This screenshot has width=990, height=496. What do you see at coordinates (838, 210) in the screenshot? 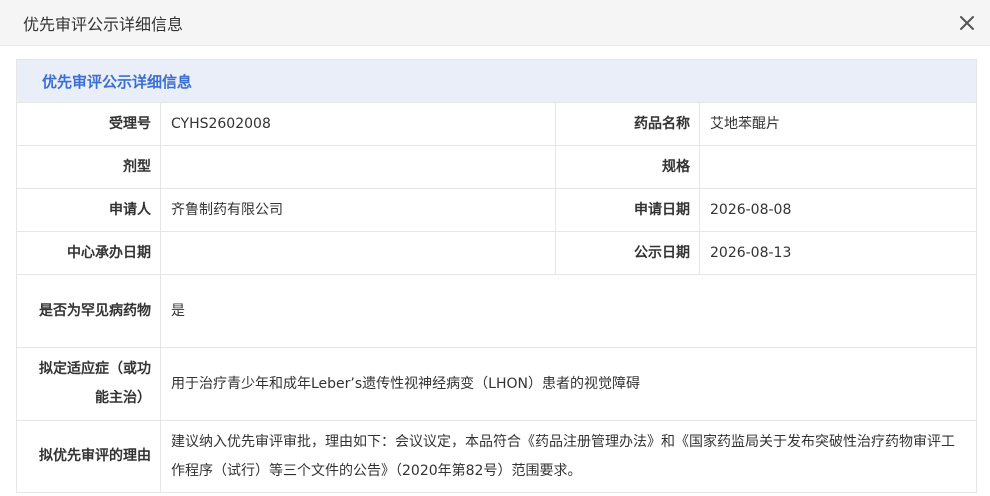
I see `apply-date-value: 2026-08-08` at bounding box center [838, 210].